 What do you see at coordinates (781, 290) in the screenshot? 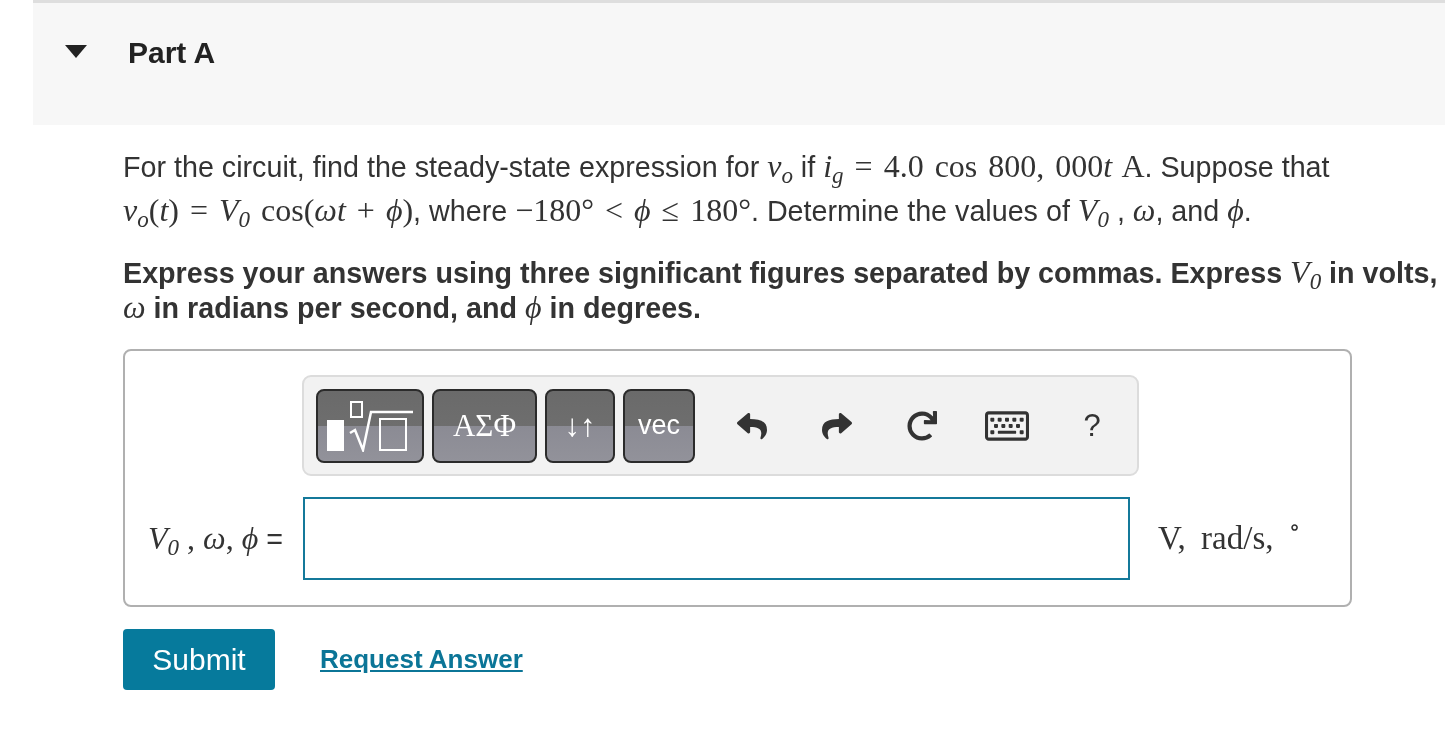
I see `instructions-text: Express your answers using three significant figures separated by commas. Express V$_{0}$ in volts, ω in radians per second, and ϕ in degrees.` at bounding box center [781, 290].